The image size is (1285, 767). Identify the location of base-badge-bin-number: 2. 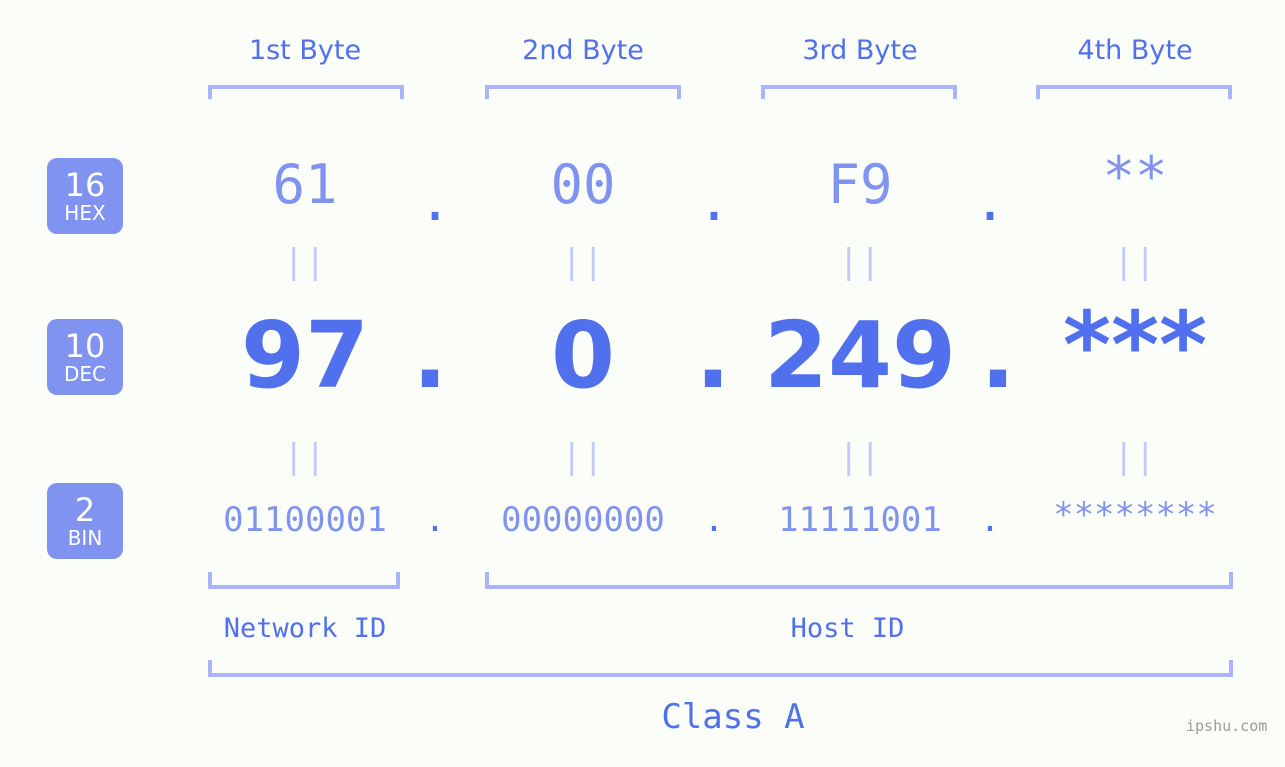
(85, 510).